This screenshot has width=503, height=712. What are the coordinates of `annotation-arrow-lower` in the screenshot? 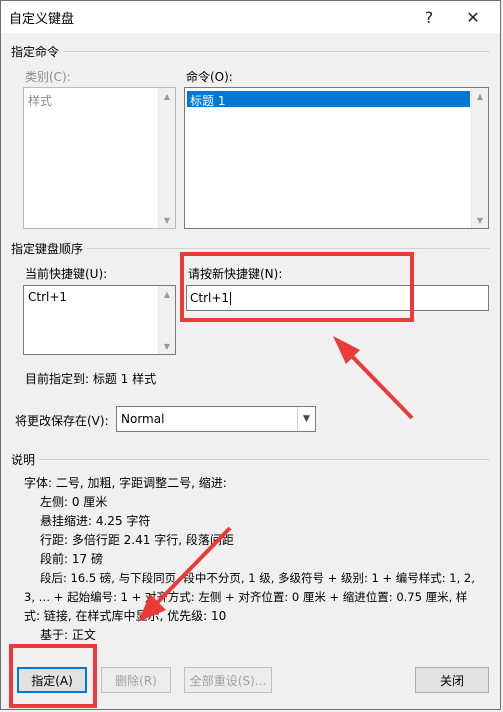 It's located at (191, 568).